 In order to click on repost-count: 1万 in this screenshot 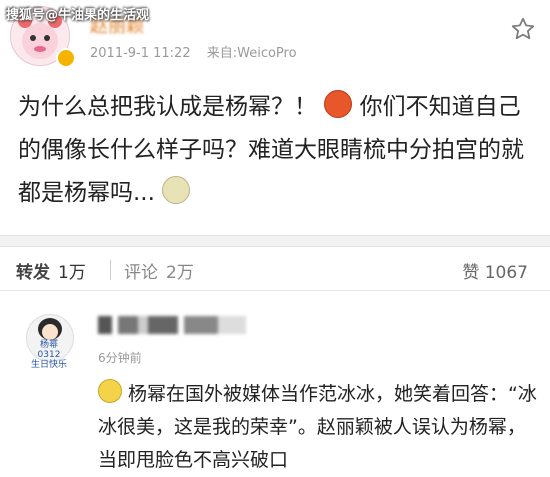, I will do `click(72, 273)`.